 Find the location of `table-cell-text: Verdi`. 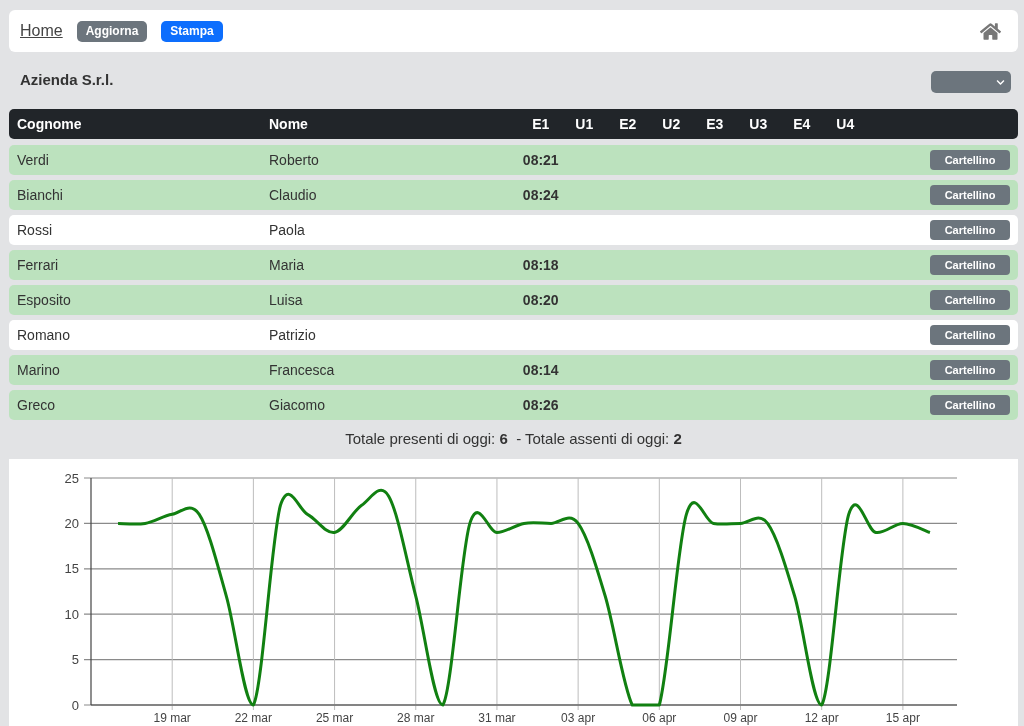

table-cell-text: Verdi is located at coordinates (33, 160).